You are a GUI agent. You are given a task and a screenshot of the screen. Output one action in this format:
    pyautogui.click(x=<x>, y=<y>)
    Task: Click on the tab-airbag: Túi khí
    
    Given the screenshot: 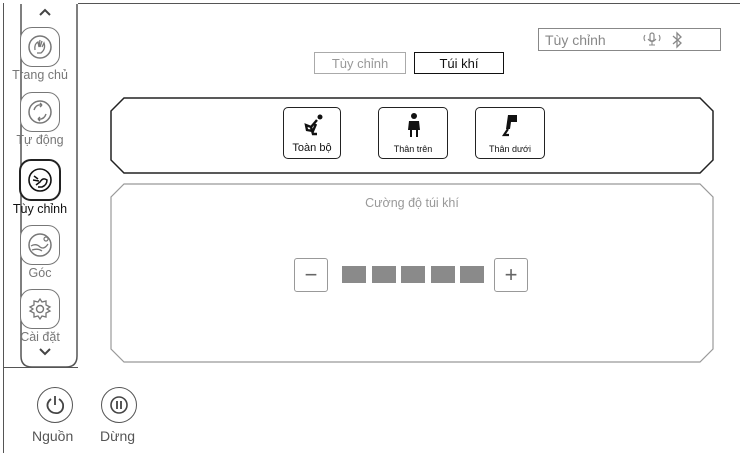 What is the action you would take?
    pyautogui.click(x=459, y=63)
    